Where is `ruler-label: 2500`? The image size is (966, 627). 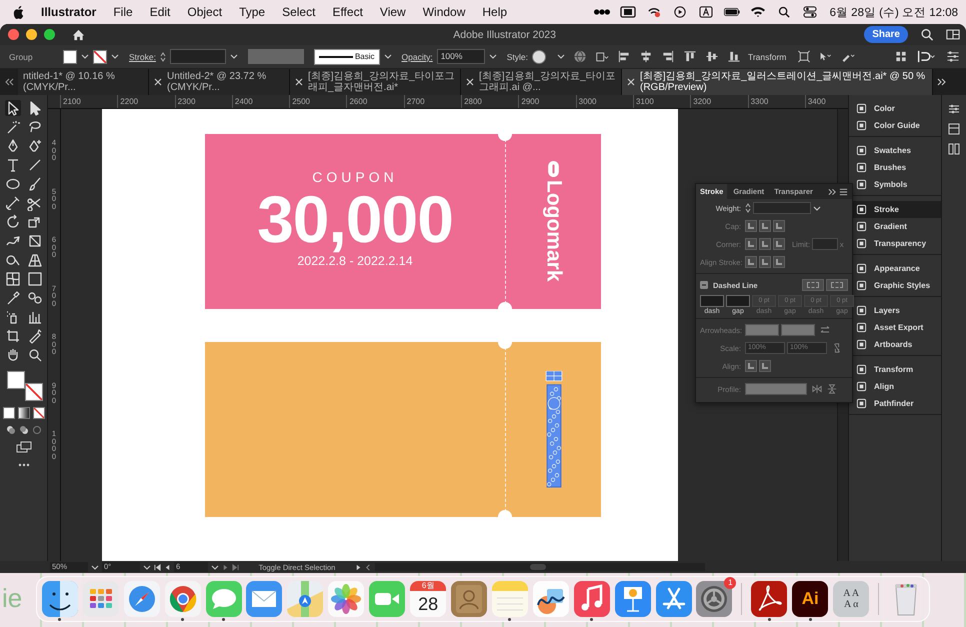
ruler-label: 2500 is located at coordinates (317, 101).